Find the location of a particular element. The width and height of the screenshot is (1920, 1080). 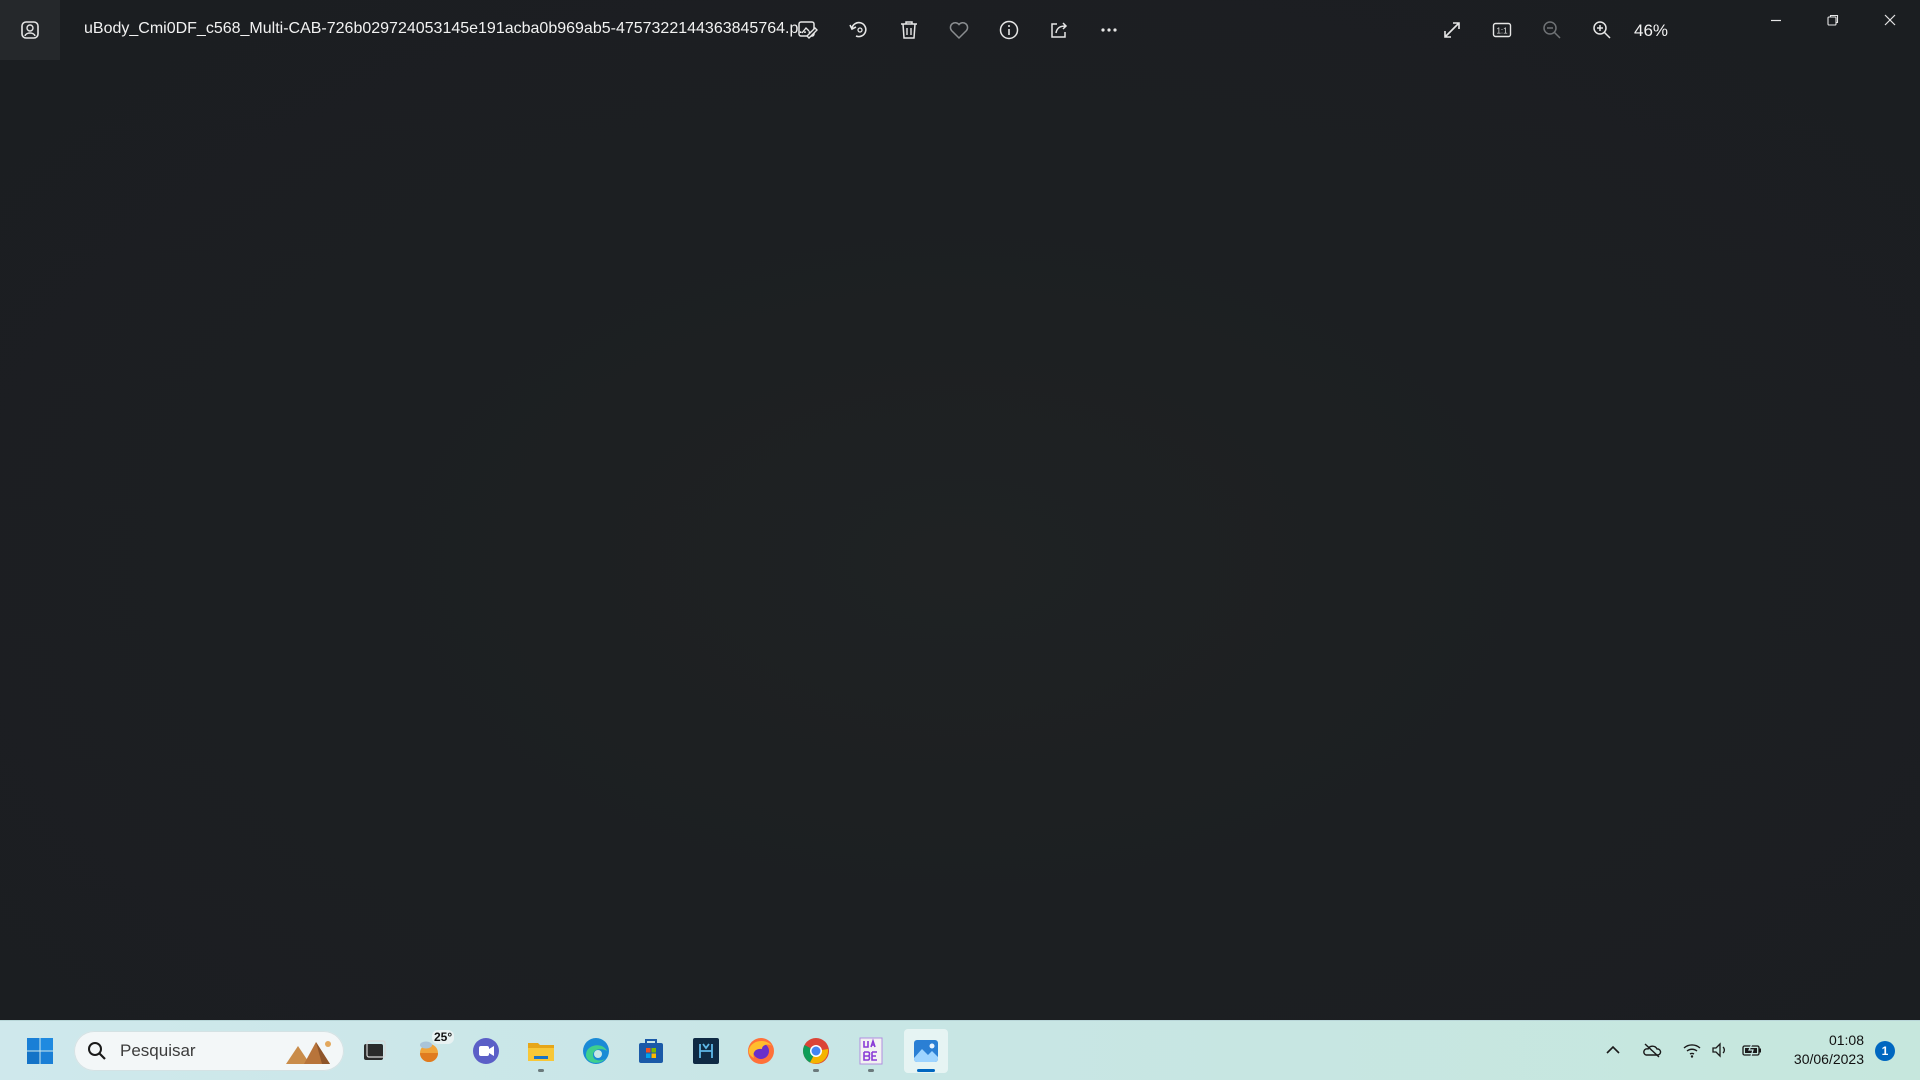

delete-icon is located at coordinates (909, 30).